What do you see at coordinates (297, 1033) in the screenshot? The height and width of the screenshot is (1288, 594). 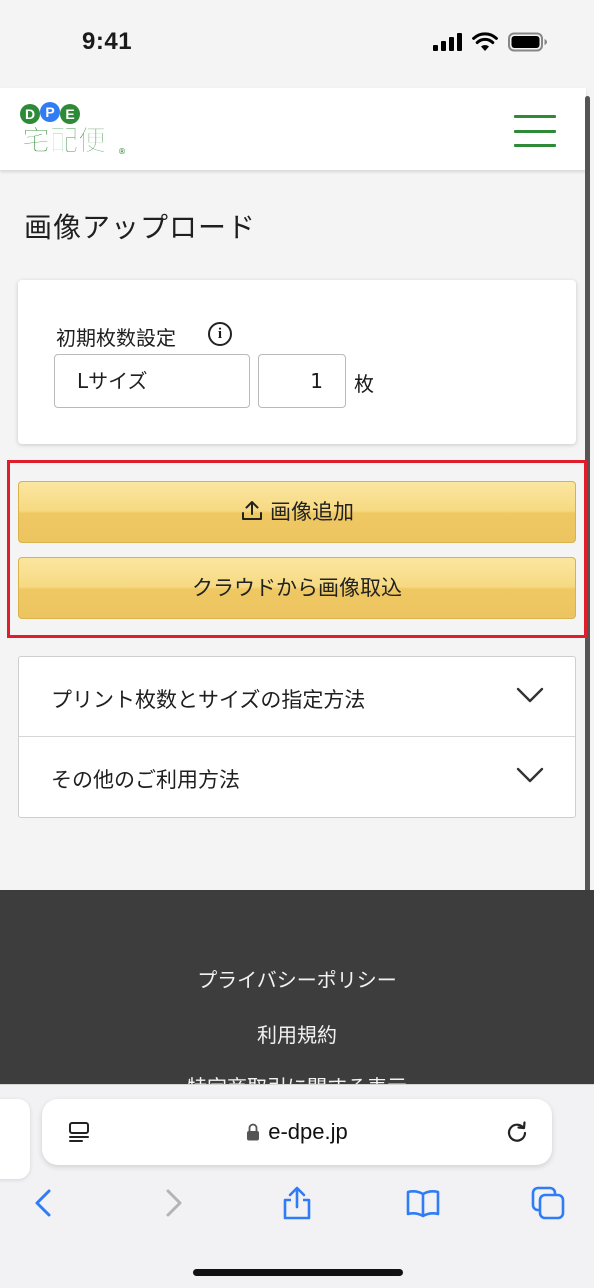 I see `footer-link-terms: 利用規約` at bounding box center [297, 1033].